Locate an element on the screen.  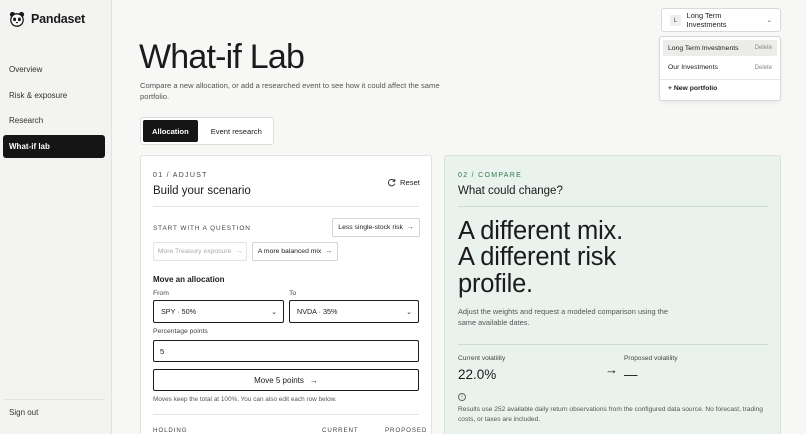
suggestion-label: Less single-stock risk is located at coordinates (370, 227).